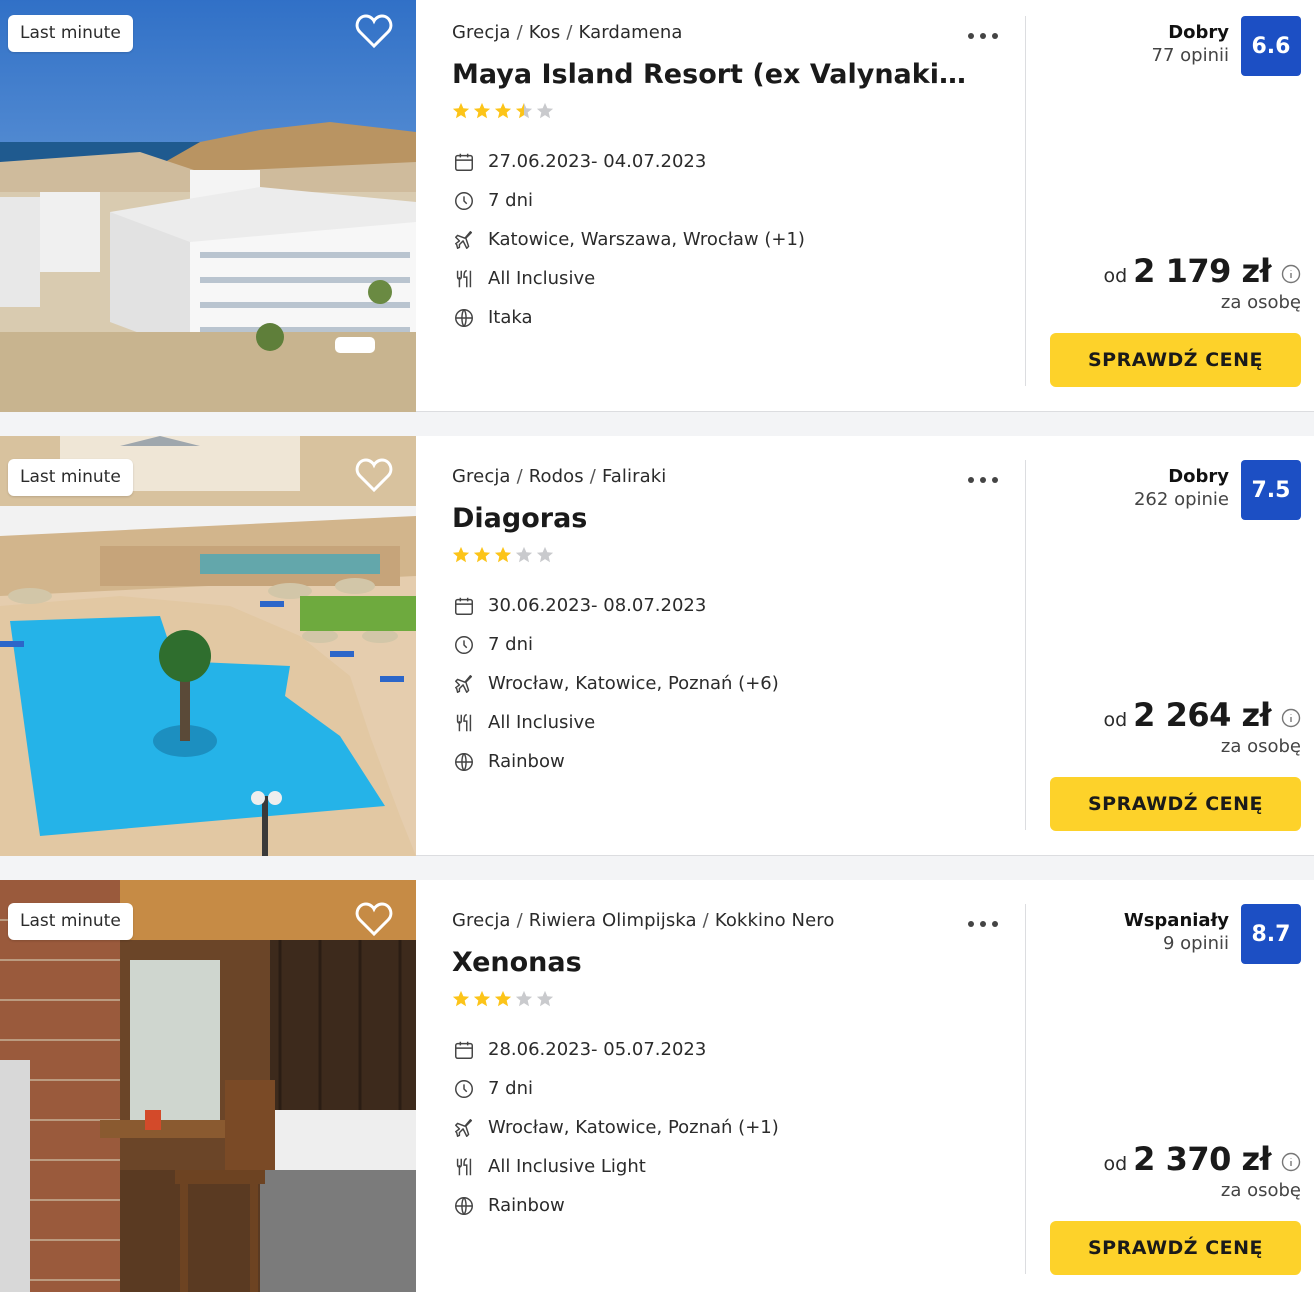 The height and width of the screenshot is (1292, 1314). I want to click on hotel-name: Diagoras, so click(712, 518).